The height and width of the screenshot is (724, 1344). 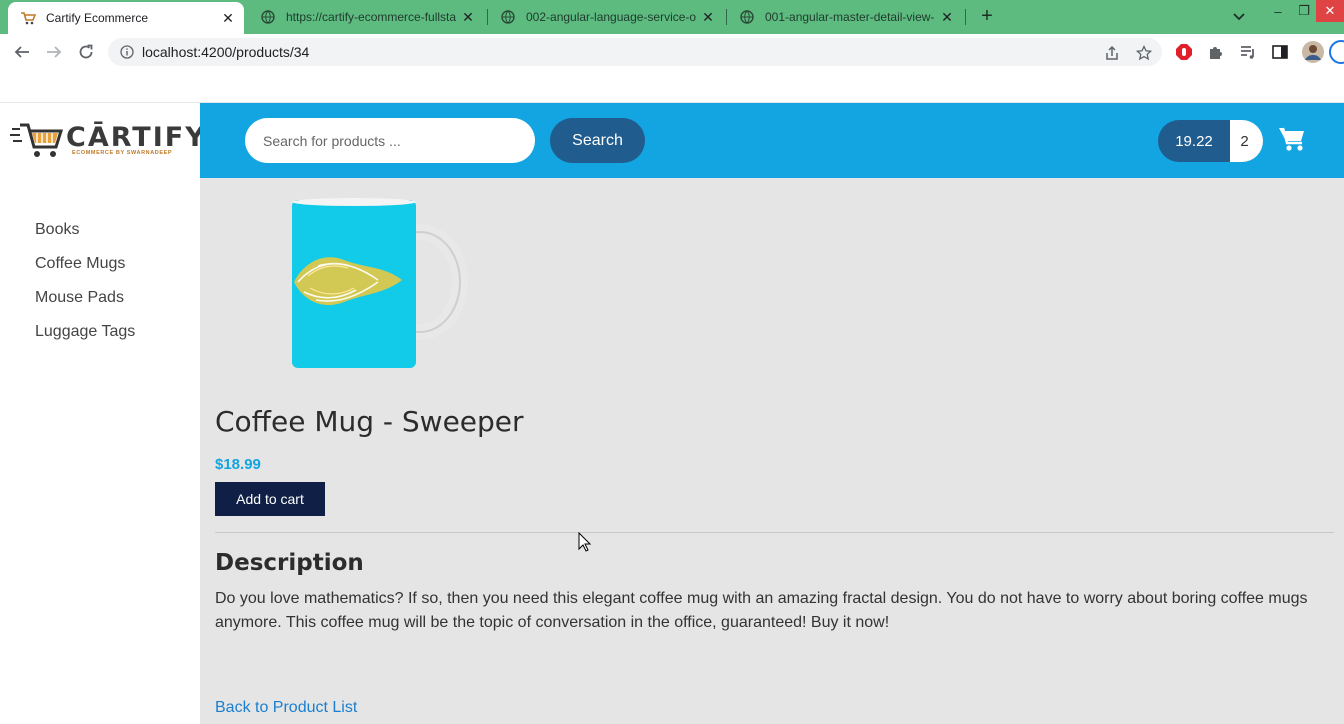 I want to click on chevron-down-icon, so click(x=1241, y=17).